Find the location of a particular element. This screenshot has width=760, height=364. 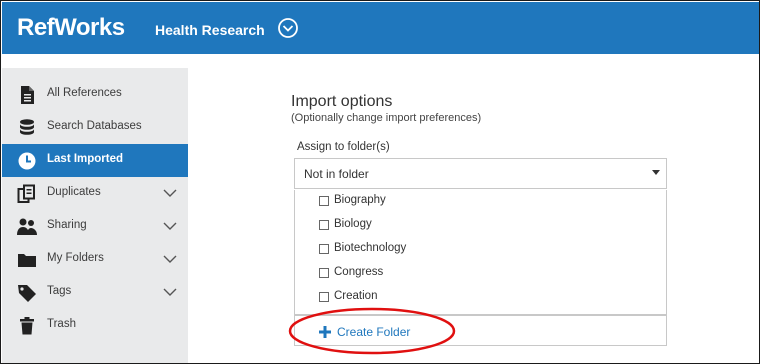

page-title: Import options is located at coordinates (342, 101).